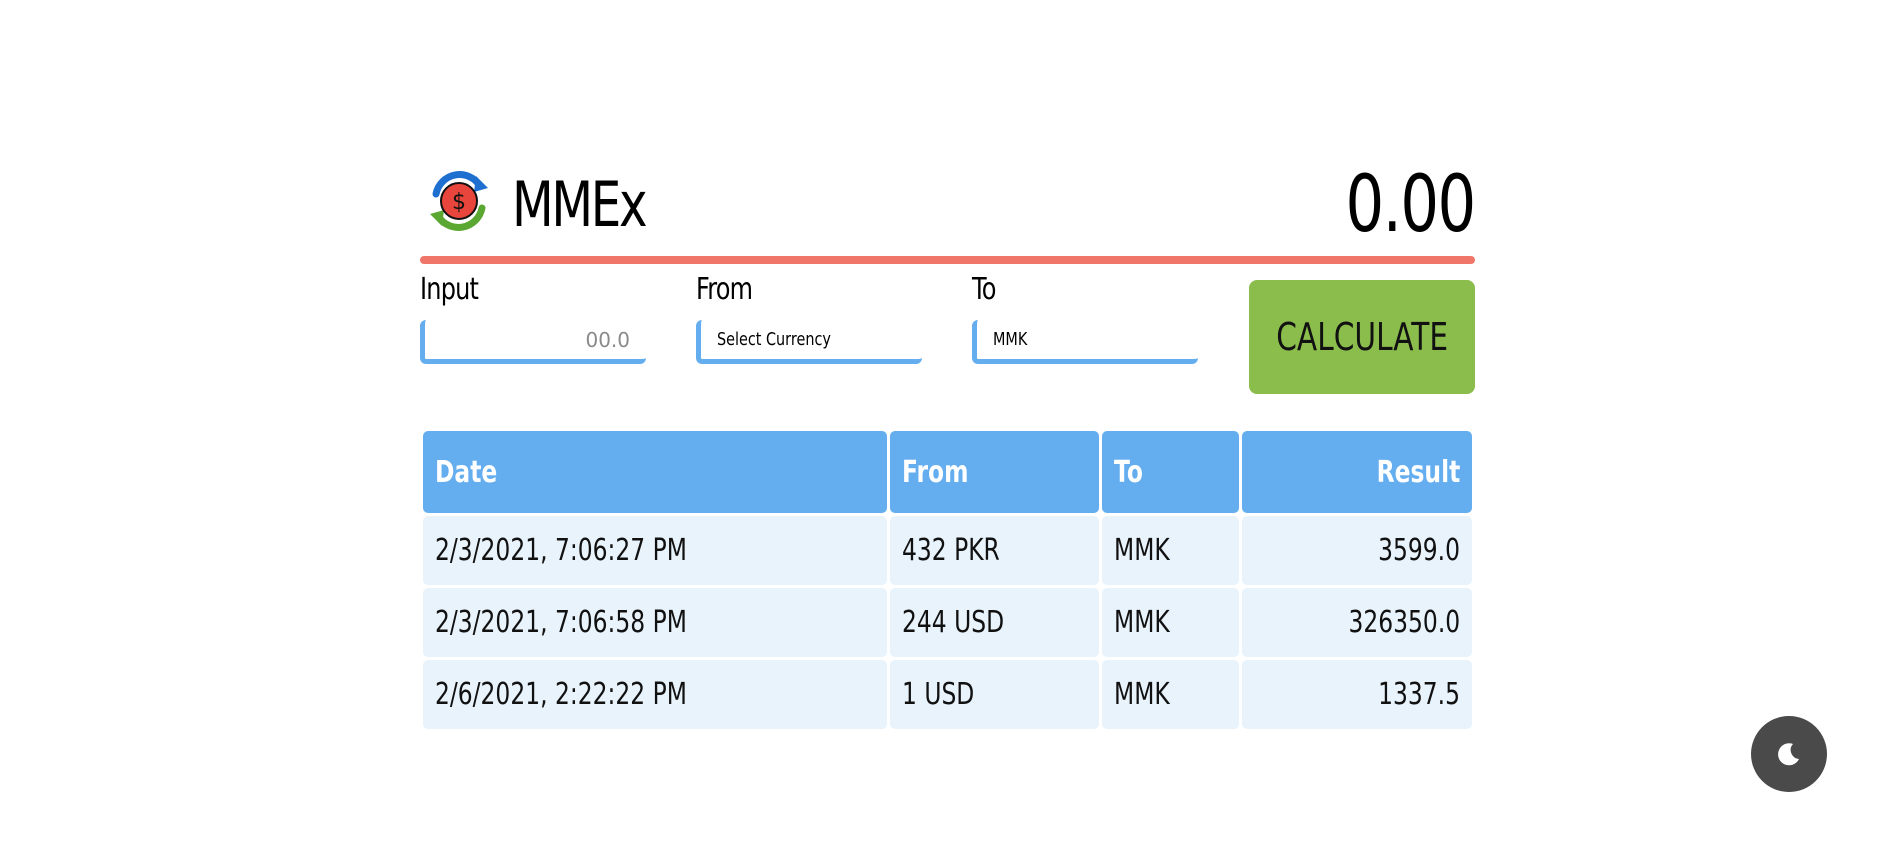  Describe the element at coordinates (948, 212) in the screenshot. I see `header: $ MMEx 0.00` at that location.